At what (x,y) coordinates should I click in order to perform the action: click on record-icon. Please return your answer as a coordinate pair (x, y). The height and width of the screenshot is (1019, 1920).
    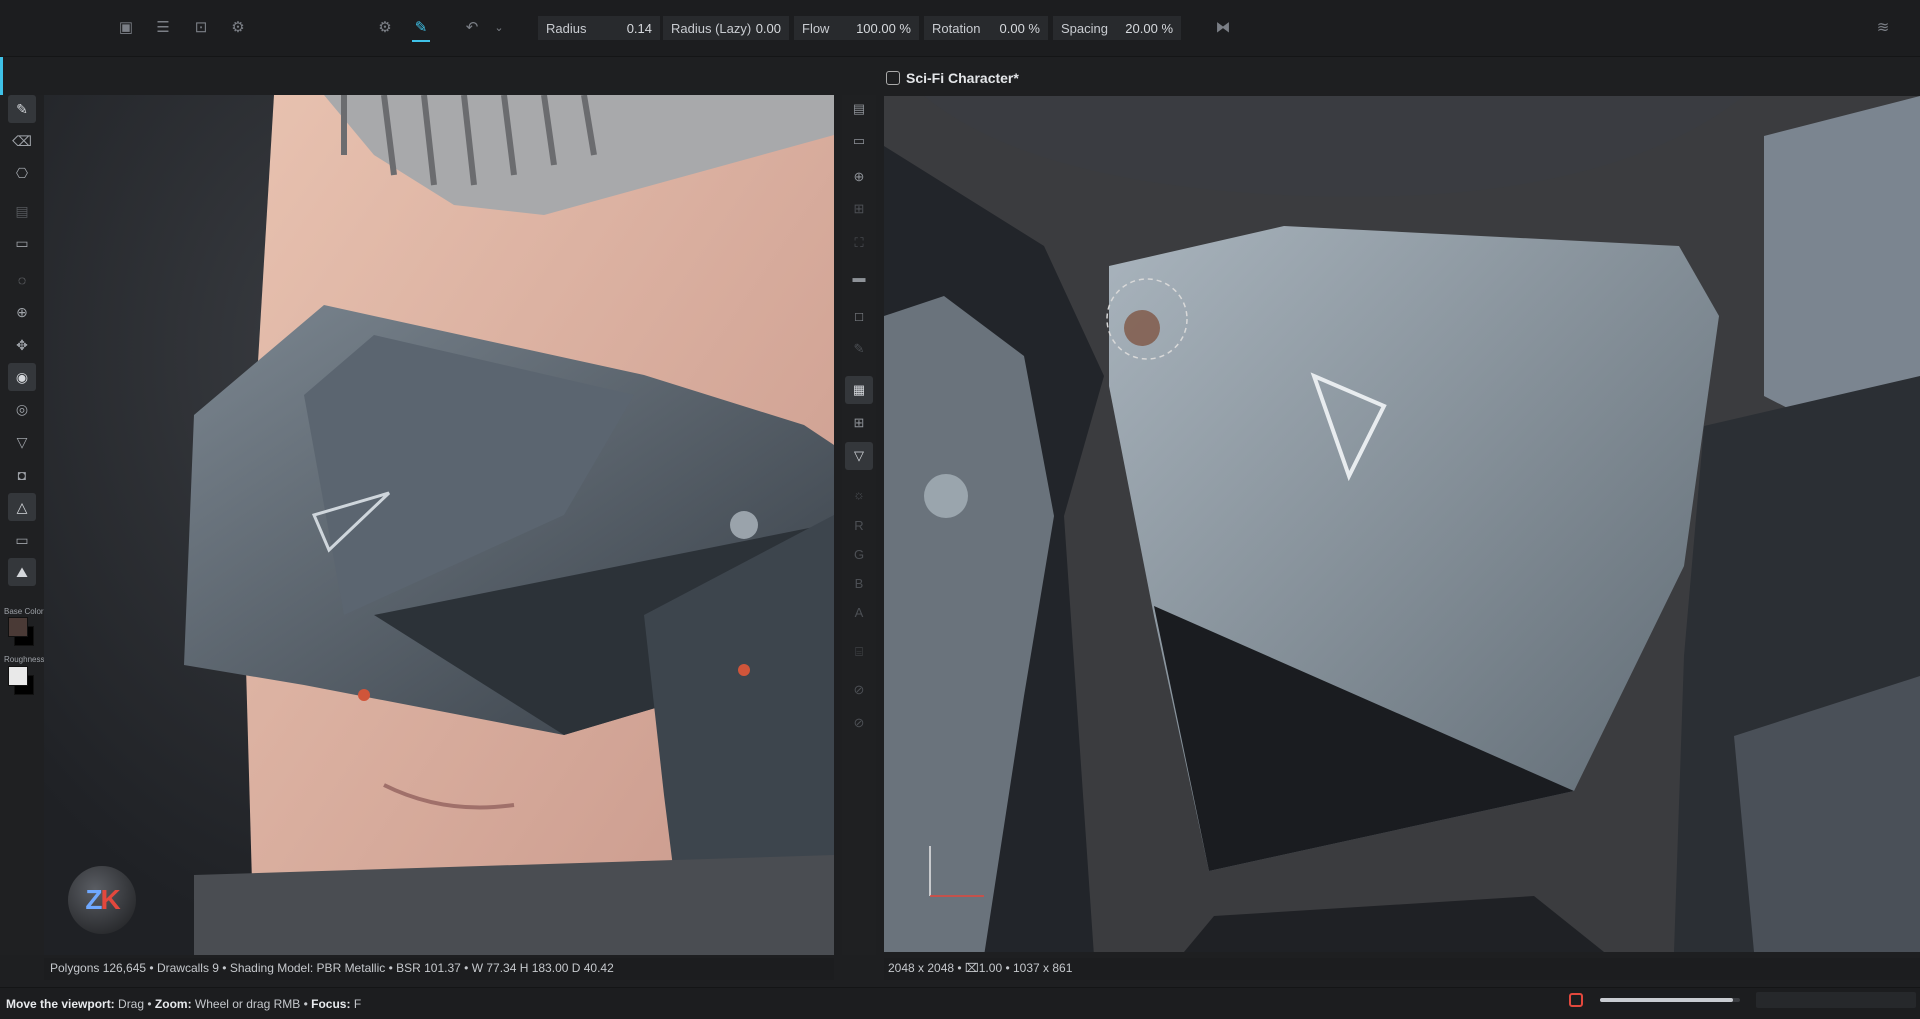
    Looking at the image, I should click on (1576, 1000).